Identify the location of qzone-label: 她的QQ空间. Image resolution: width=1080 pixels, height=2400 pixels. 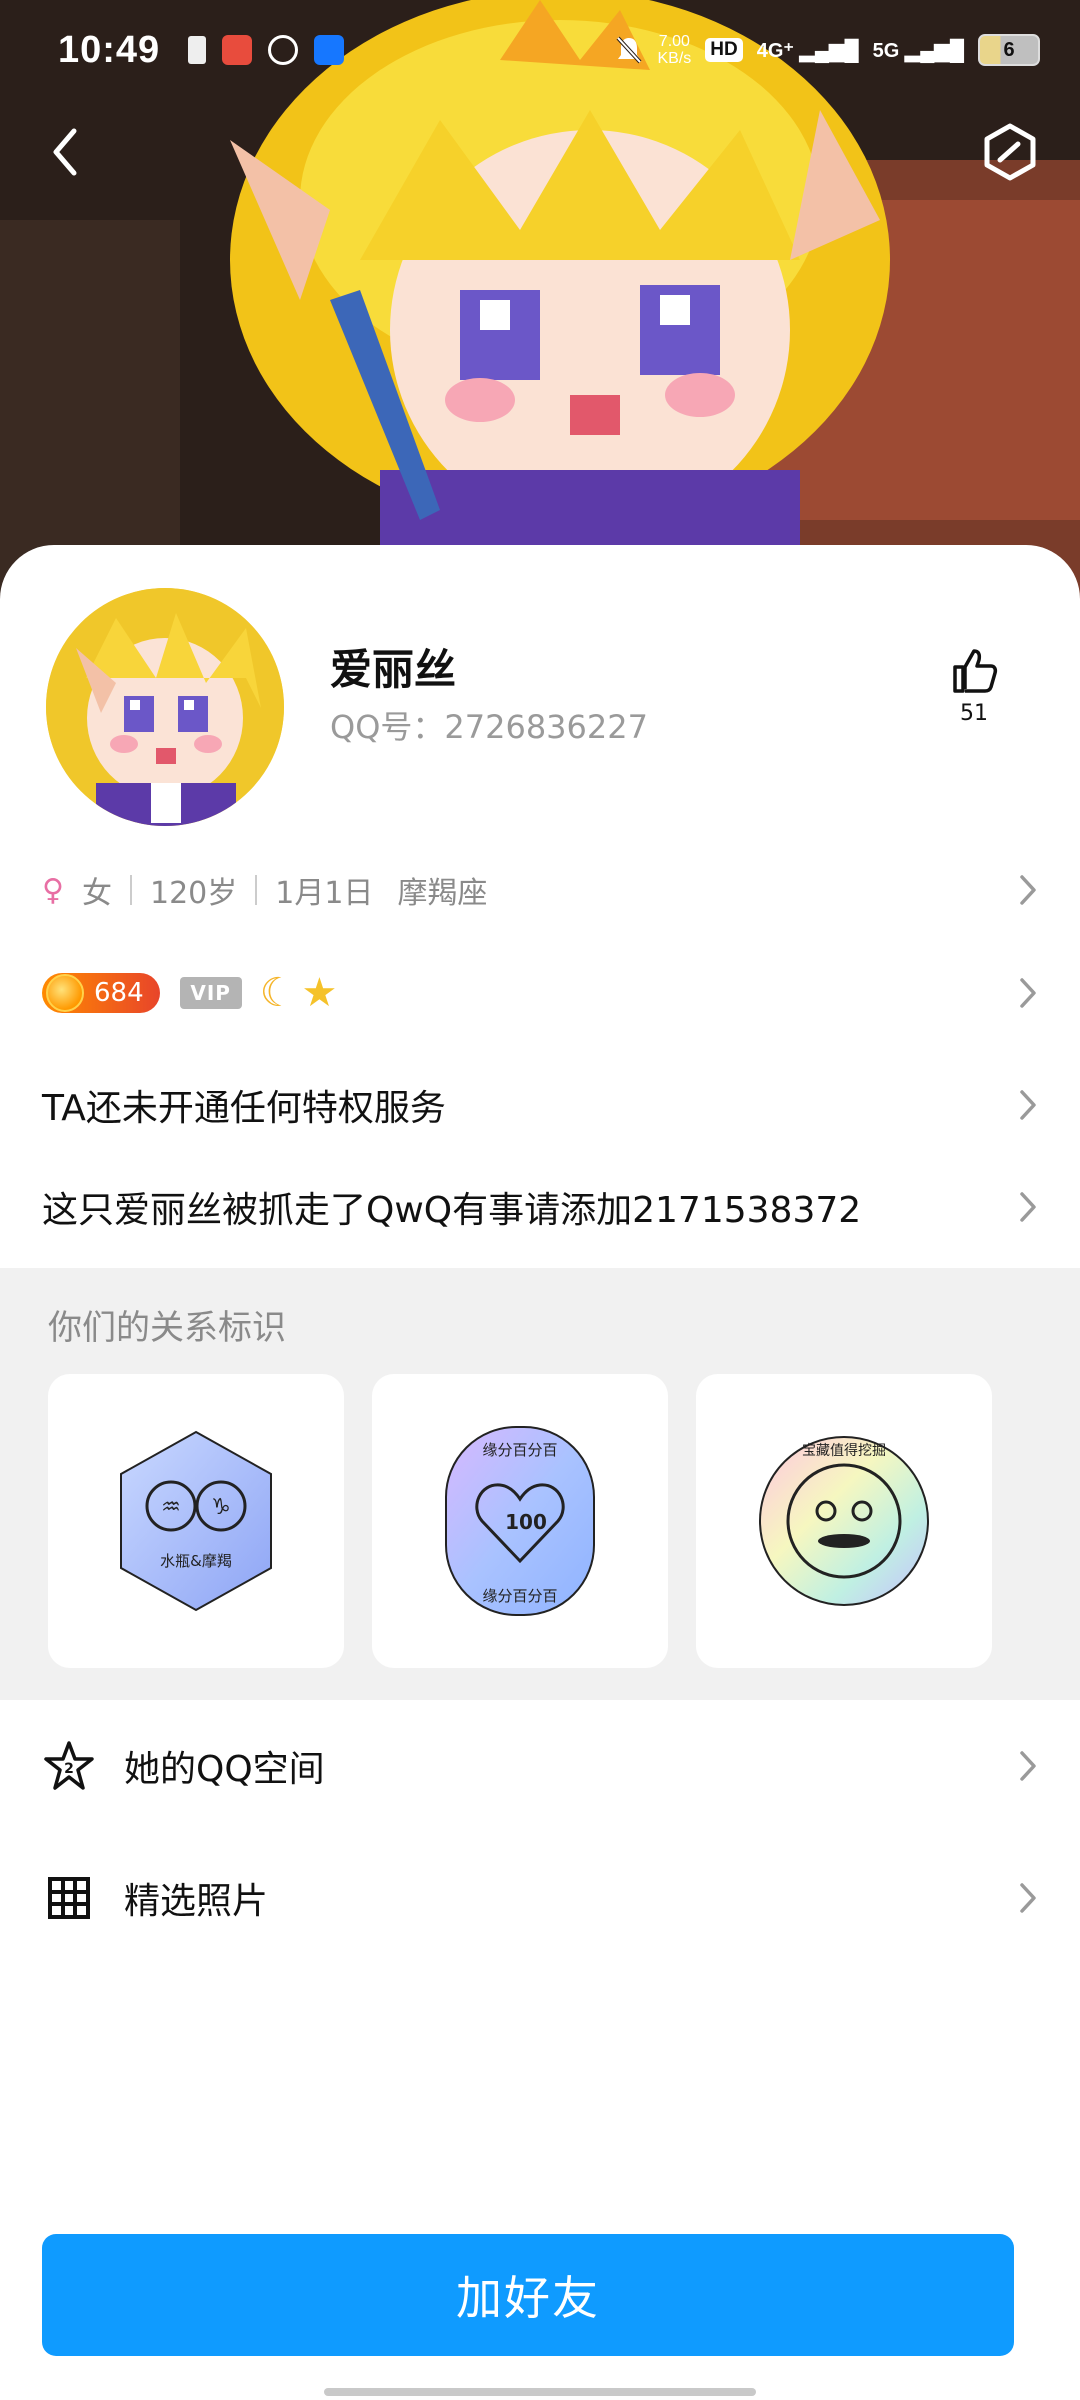
(224, 1769).